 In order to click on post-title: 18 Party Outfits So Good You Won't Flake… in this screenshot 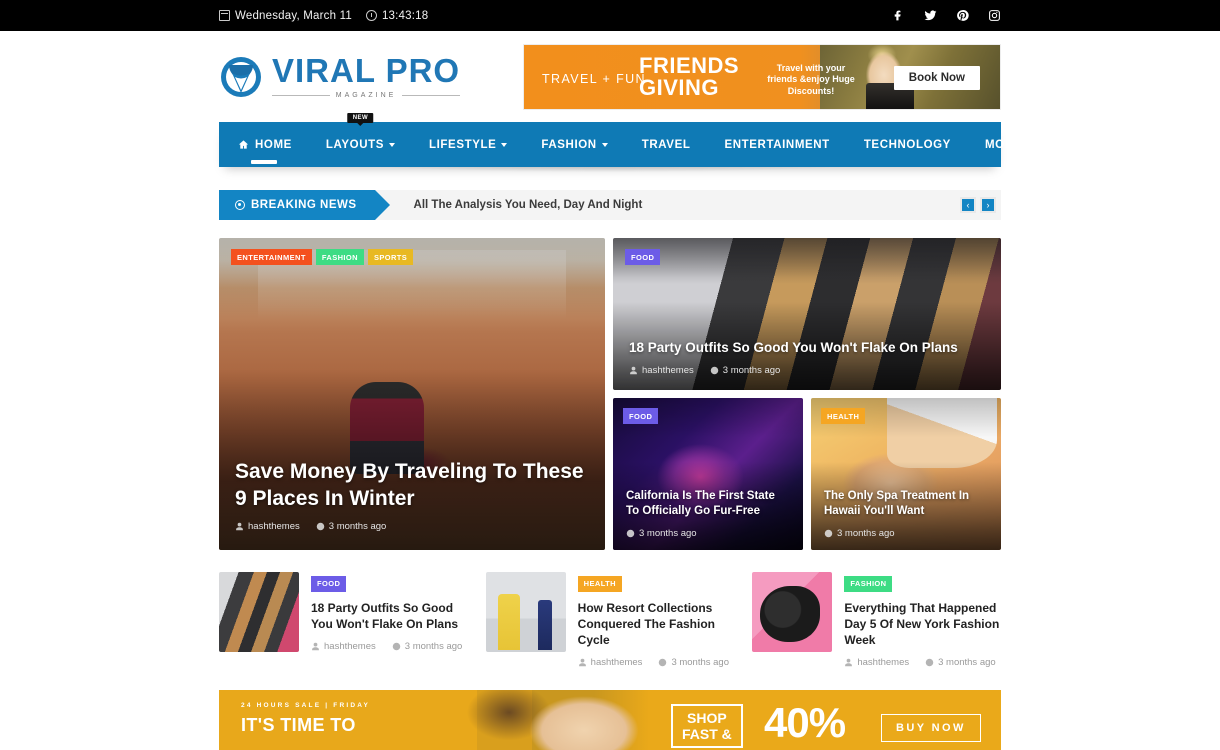, I will do `click(389, 616)`.